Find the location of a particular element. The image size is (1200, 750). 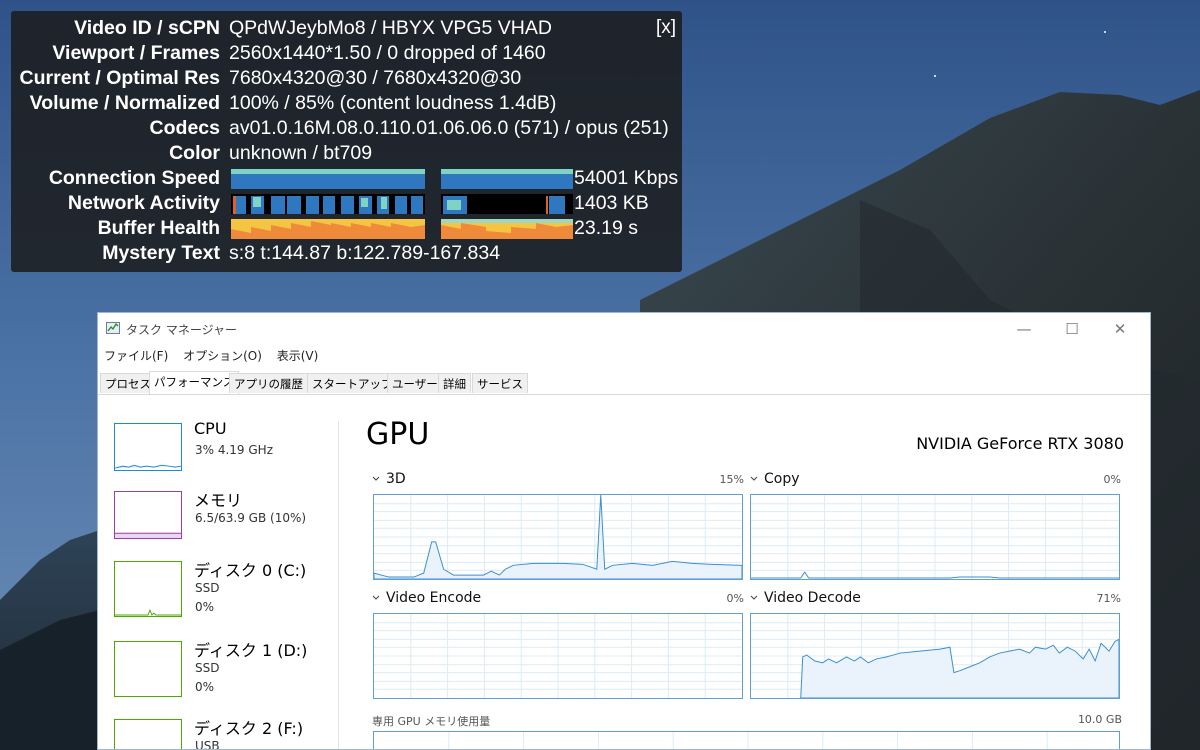

stats-label: Video ID / sCPN is located at coordinates (147, 28).